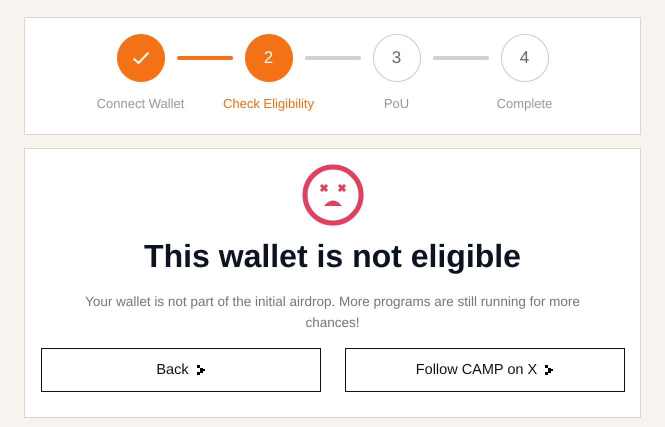  I want to click on step-number: 4, so click(525, 58).